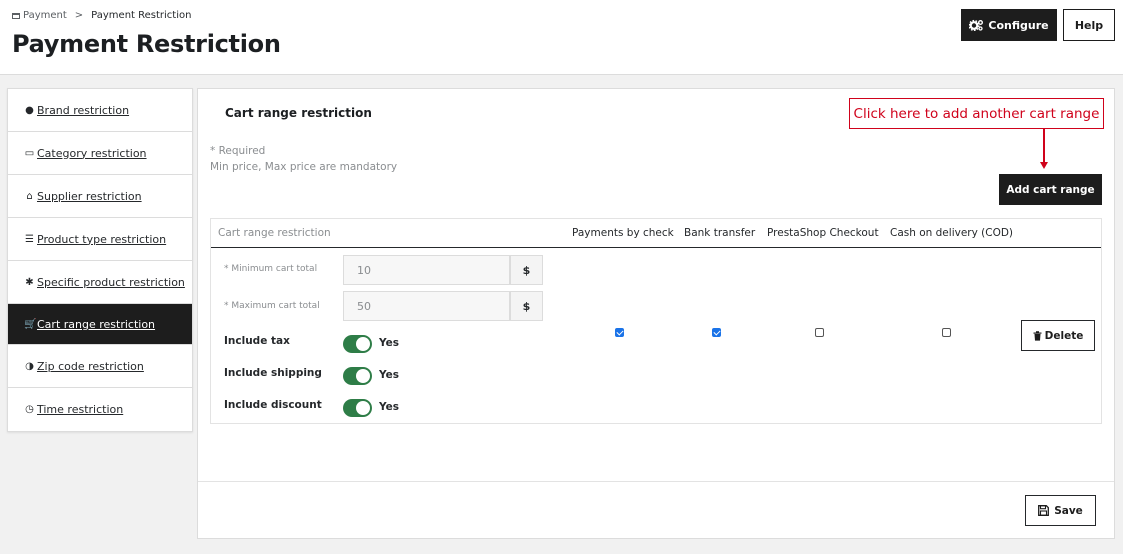 The width and height of the screenshot is (1123, 554). Describe the element at coordinates (304, 167) in the screenshot. I see `mandatory-text: Min price, Max price are mandatory` at that location.